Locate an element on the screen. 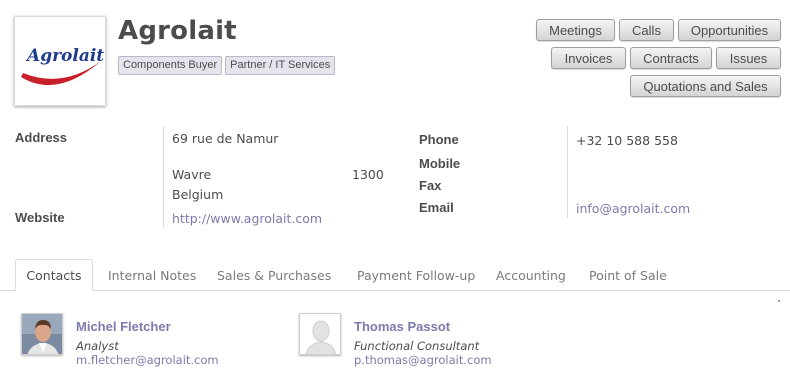 The height and width of the screenshot is (378, 790). email-label: Email is located at coordinates (436, 207).